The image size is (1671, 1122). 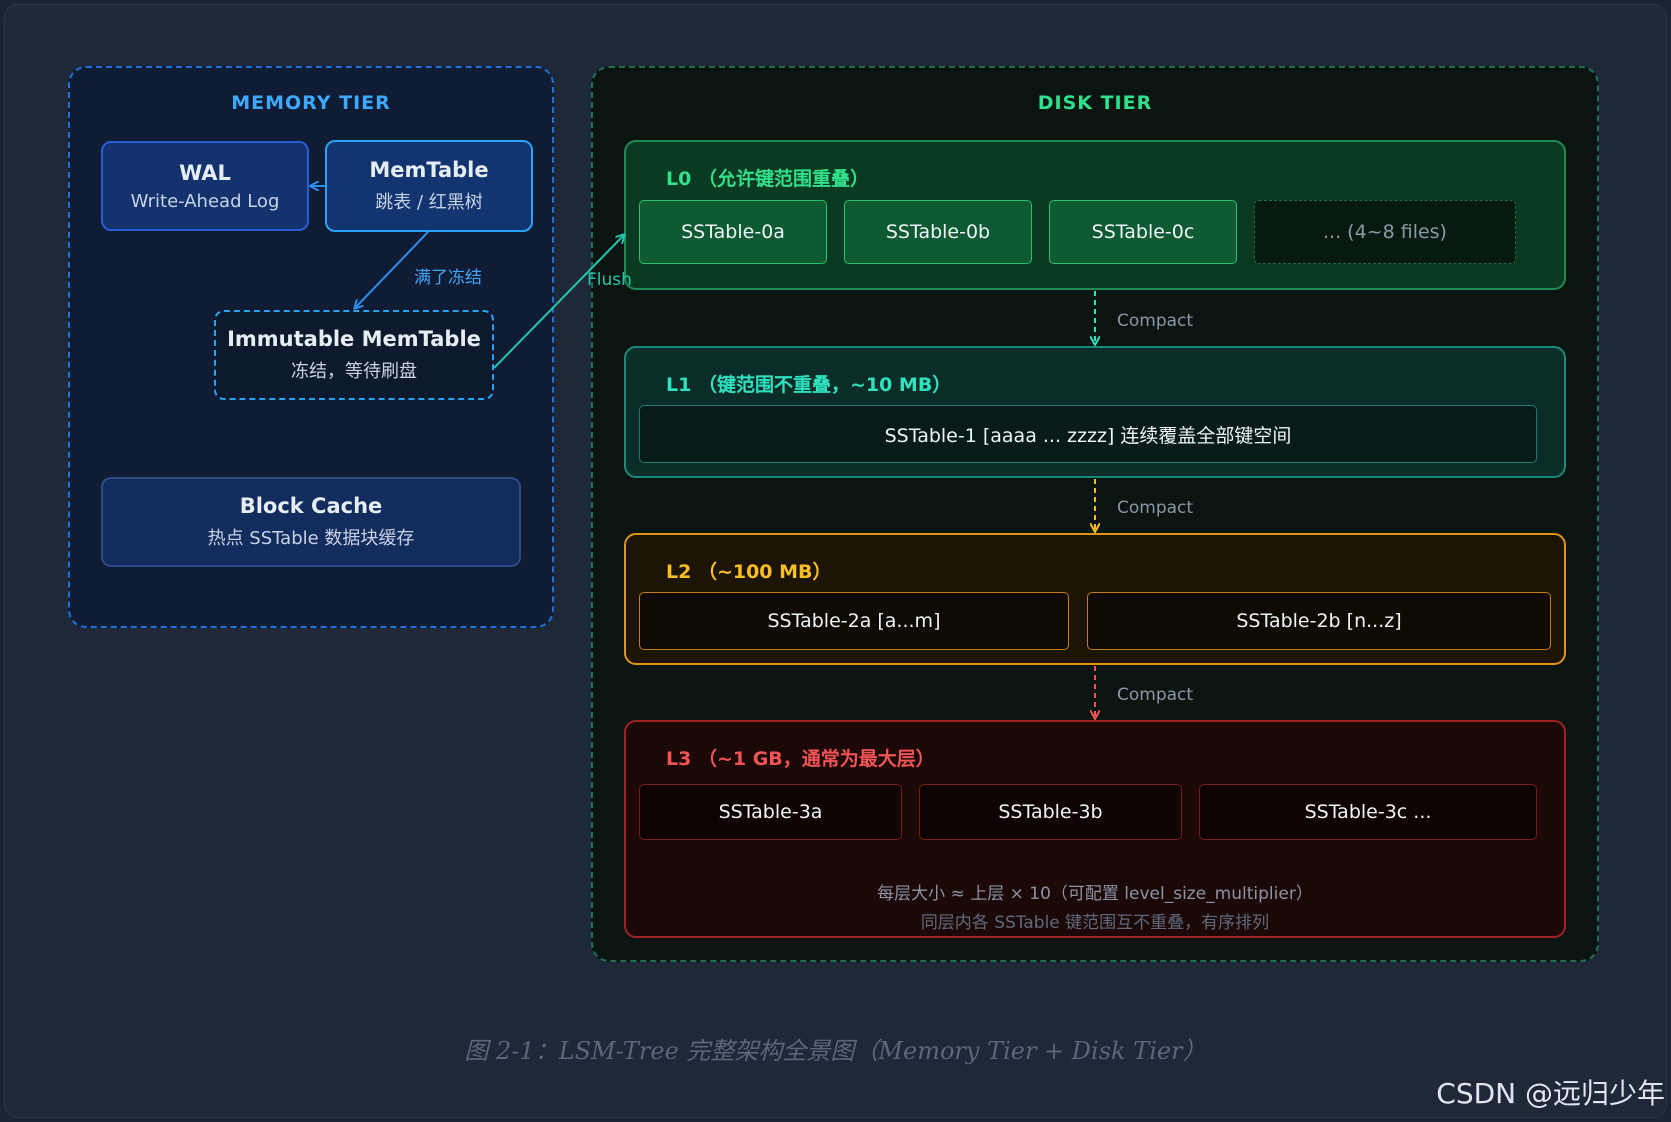 What do you see at coordinates (392, 269) in the screenshot?
I see `freeze-arrow` at bounding box center [392, 269].